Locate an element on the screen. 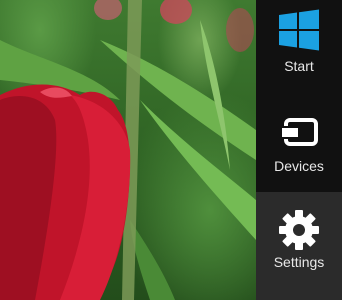 This screenshot has height=300, width=342. settings-charm: Settings is located at coordinates (299, 246).